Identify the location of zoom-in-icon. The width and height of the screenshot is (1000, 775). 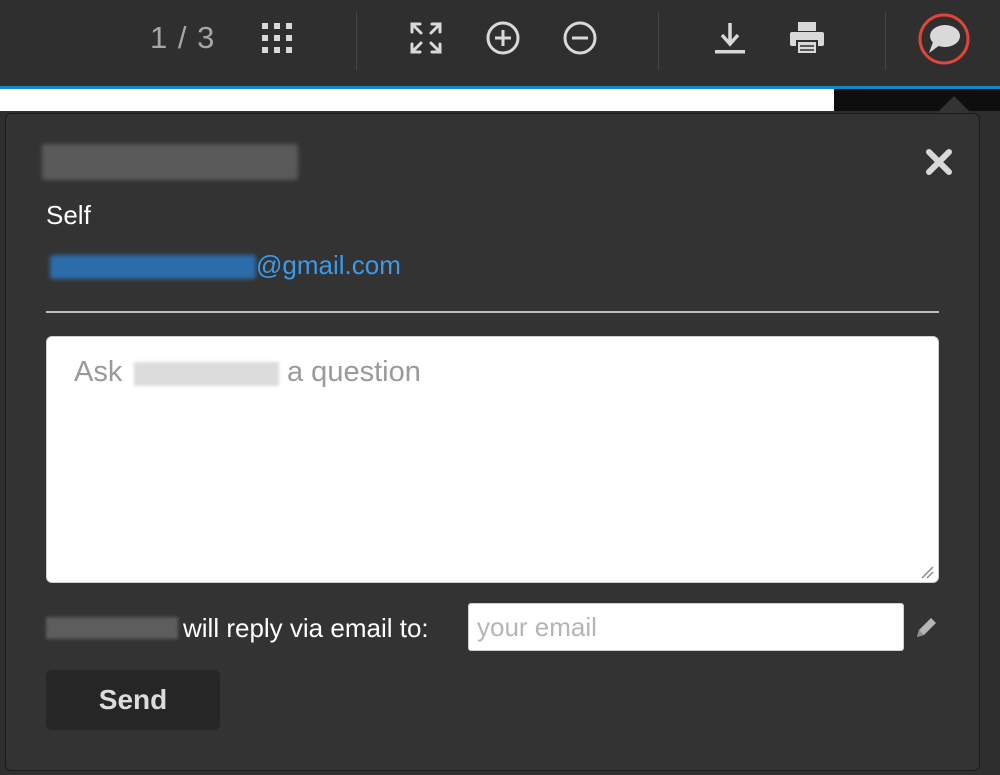
(503, 38).